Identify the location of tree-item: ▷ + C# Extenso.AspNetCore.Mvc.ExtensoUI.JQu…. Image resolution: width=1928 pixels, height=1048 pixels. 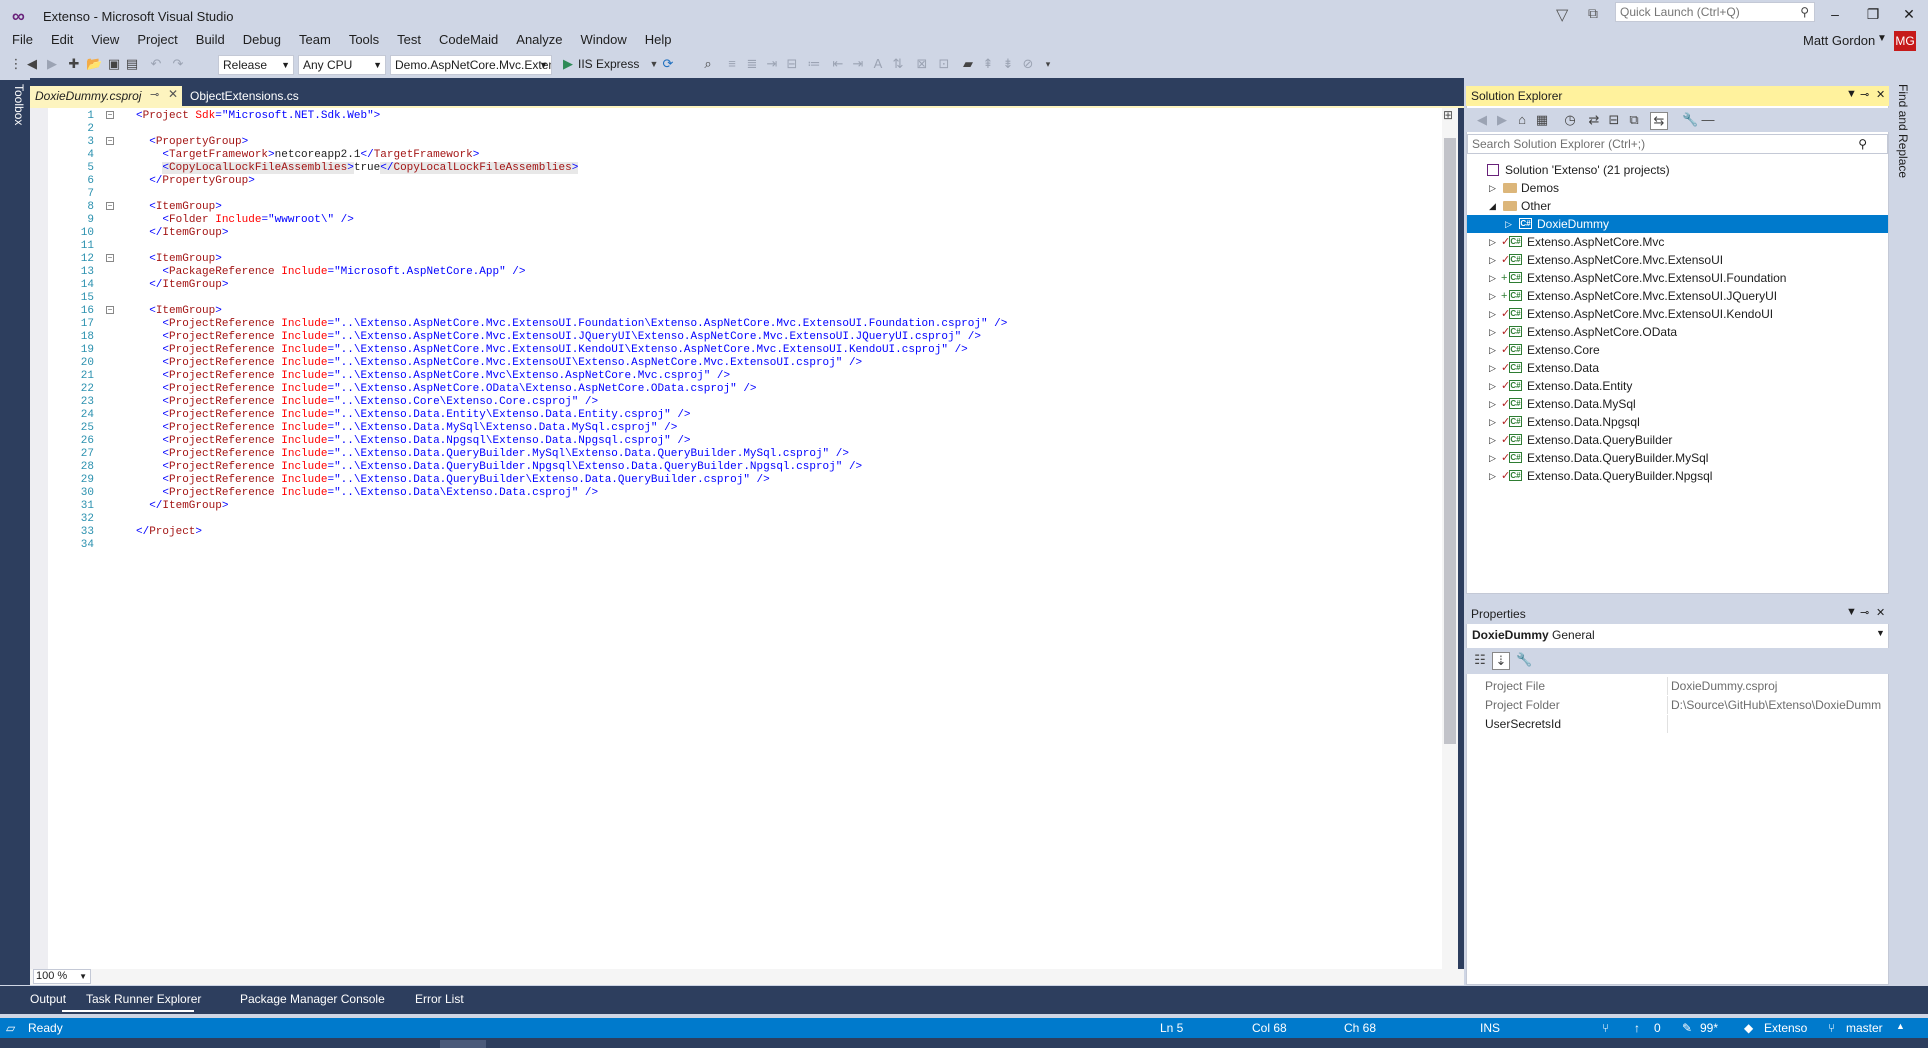
(1677, 296).